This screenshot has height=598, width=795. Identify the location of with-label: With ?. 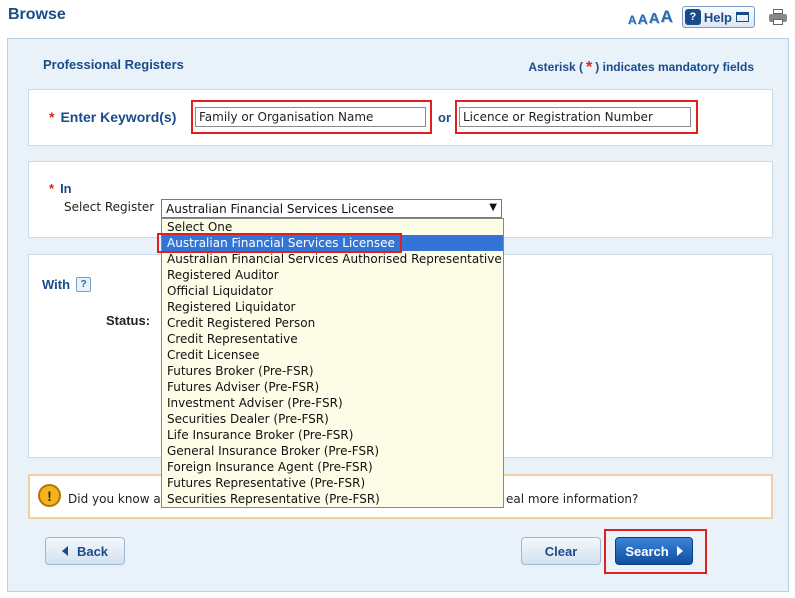
(67, 284).